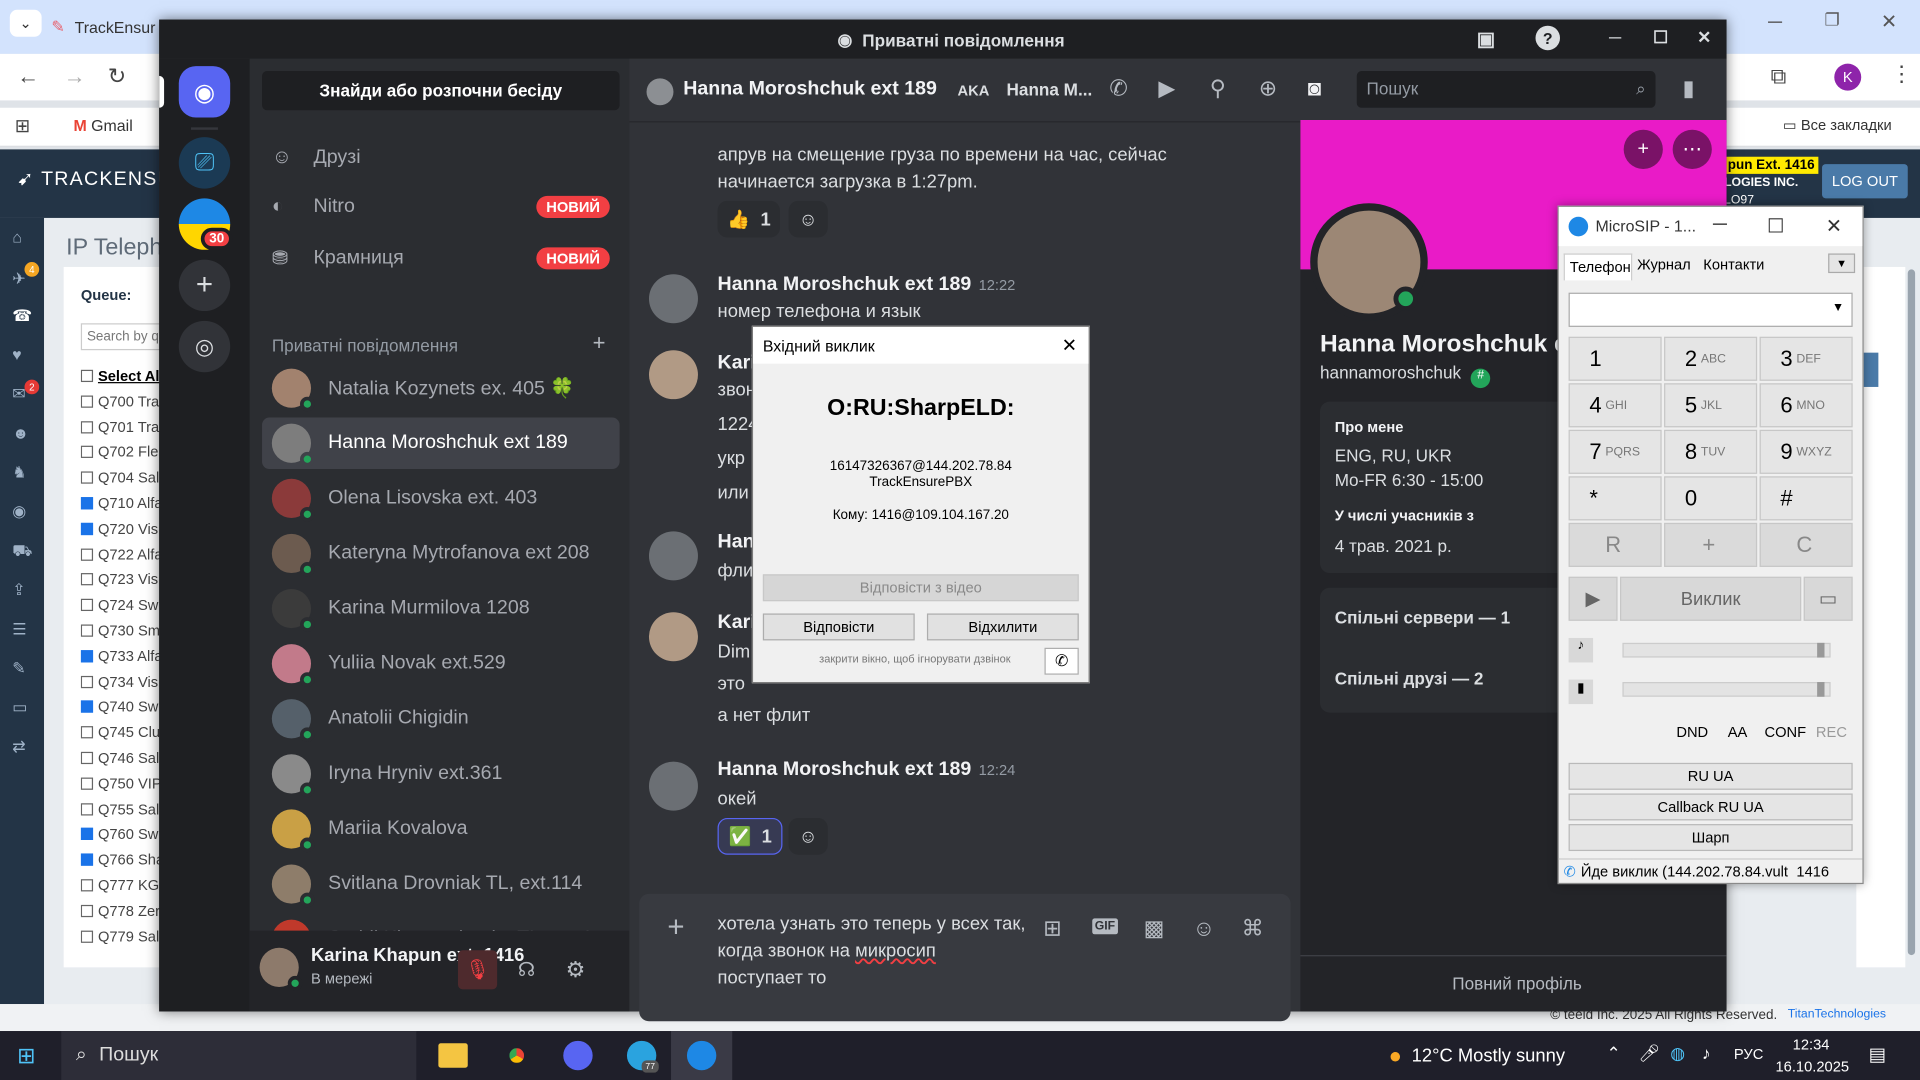  Describe the element at coordinates (204, 163) in the screenshot. I see `server-icon-1: ⎚` at that location.